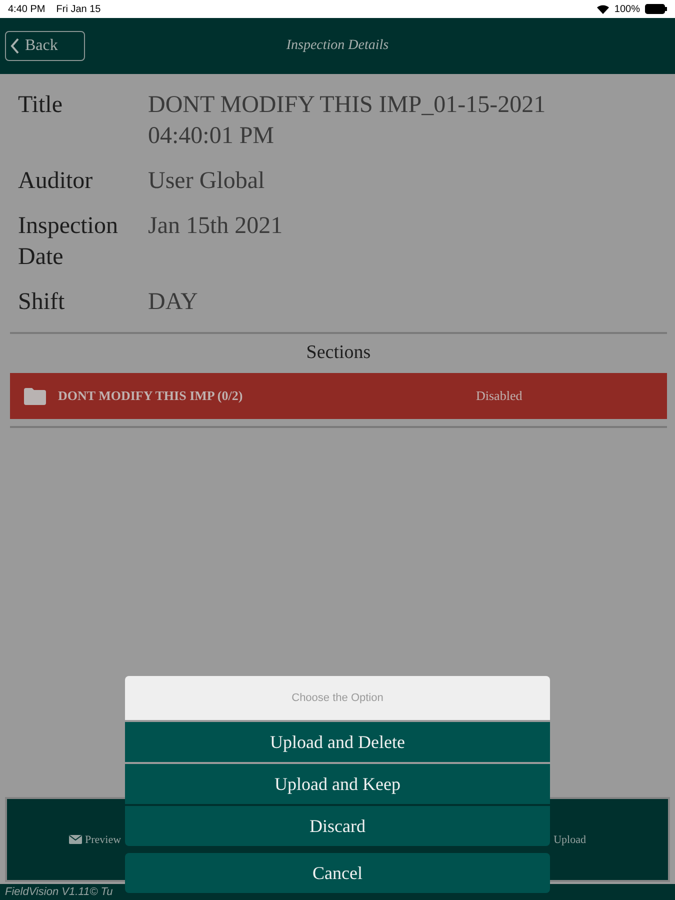 The height and width of the screenshot is (900, 675). What do you see at coordinates (499, 396) in the screenshot?
I see `section-status: Disabled` at bounding box center [499, 396].